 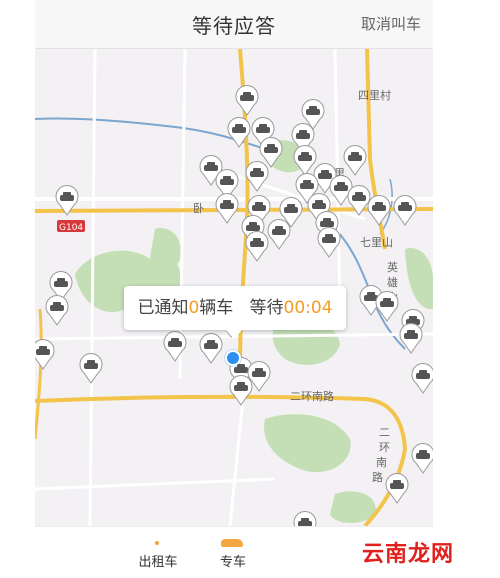 What do you see at coordinates (194, 308) in the screenshot?
I see `notified-count: 0` at bounding box center [194, 308].